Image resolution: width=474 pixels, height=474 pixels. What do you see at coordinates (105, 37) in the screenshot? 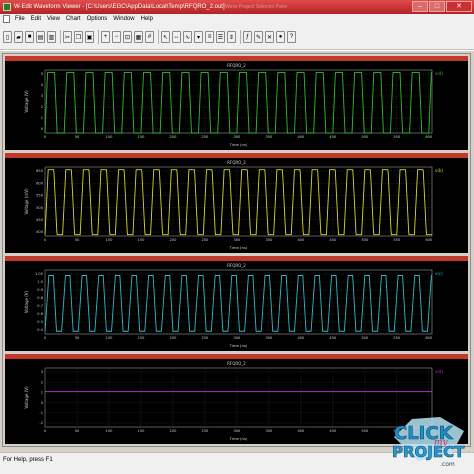
I see `zoom-in-button: +` at bounding box center [105, 37].